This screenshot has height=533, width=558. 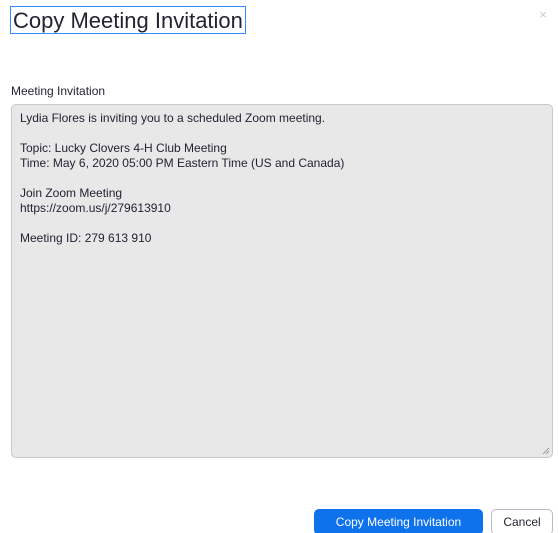 What do you see at coordinates (71, 193) in the screenshot?
I see `invitation-line: Join Zoom Meeting` at bounding box center [71, 193].